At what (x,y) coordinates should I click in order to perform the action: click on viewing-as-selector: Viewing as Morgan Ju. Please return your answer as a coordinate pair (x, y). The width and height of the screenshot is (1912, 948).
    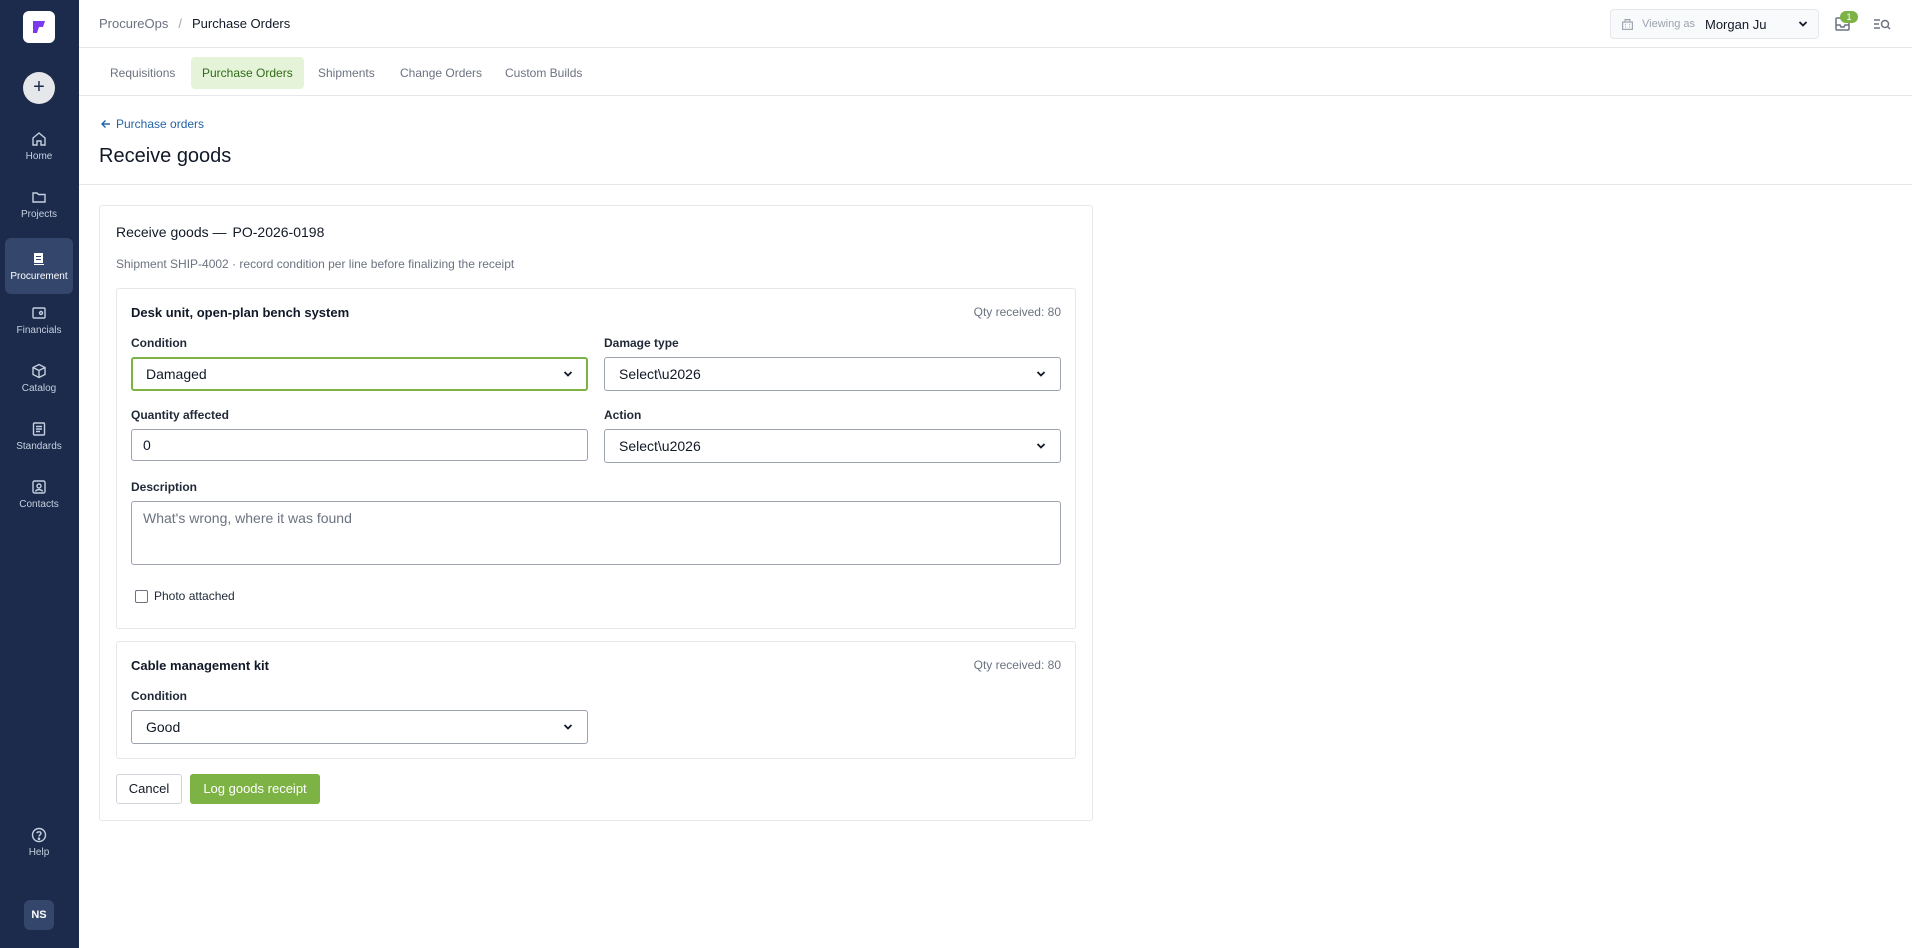
    Looking at the image, I should click on (1714, 24).